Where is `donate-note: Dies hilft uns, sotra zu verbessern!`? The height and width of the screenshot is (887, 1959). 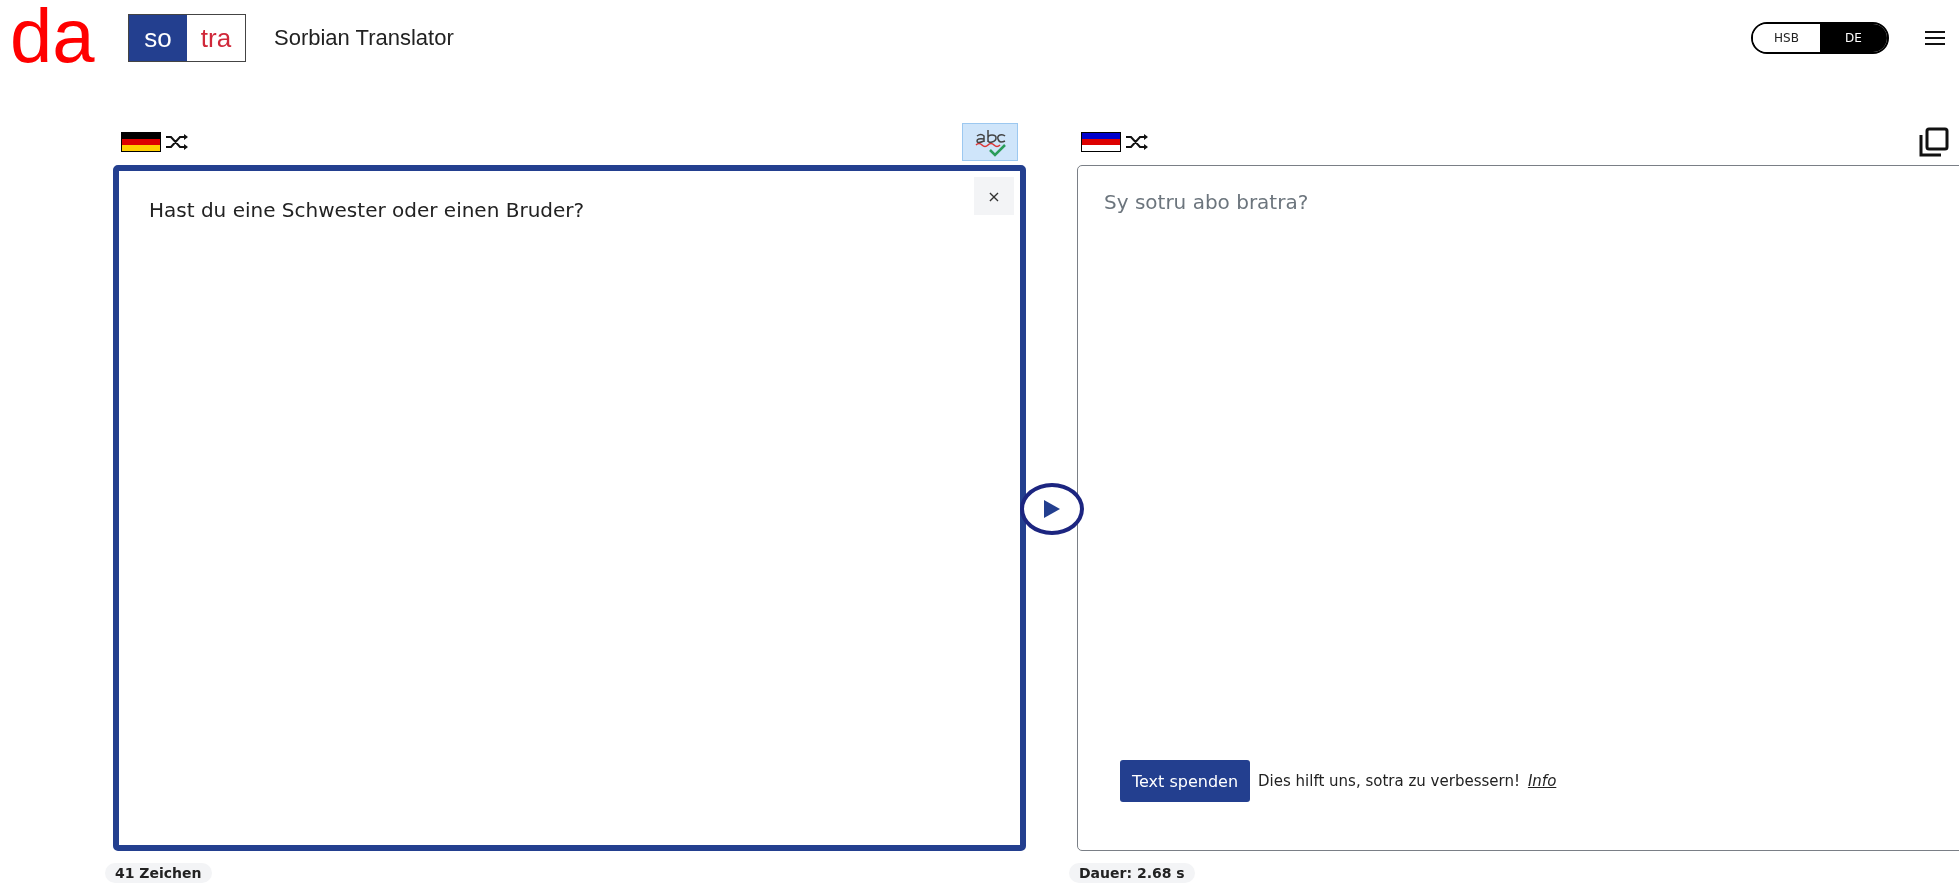
donate-note: Dies hilft uns, sotra zu verbessern! is located at coordinates (1389, 781).